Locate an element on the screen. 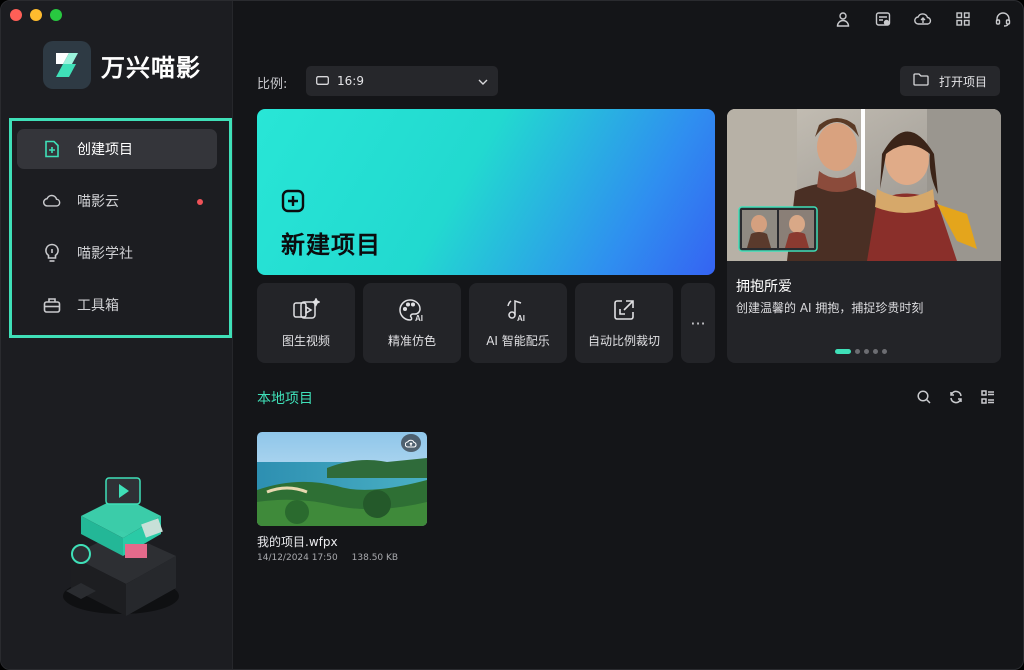 Image resolution: width=1024 pixels, height=670 pixels. cloud-icon is located at coordinates (52, 201).